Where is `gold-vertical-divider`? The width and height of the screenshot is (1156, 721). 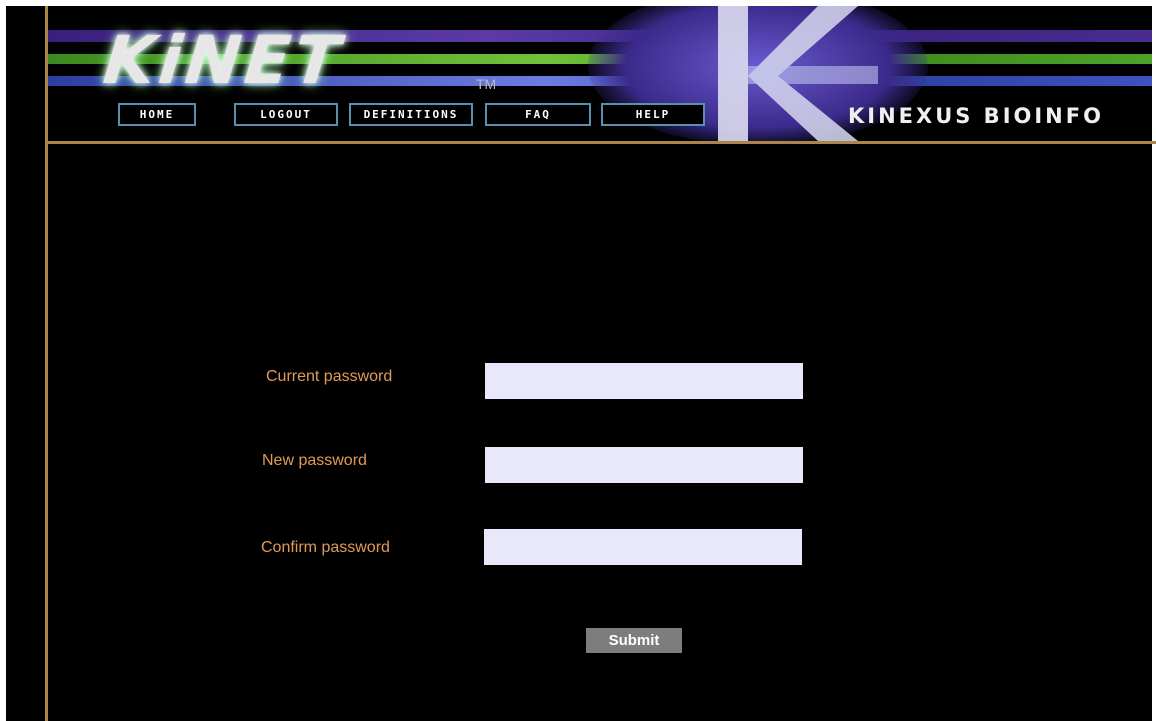
gold-vertical-divider is located at coordinates (46, 363).